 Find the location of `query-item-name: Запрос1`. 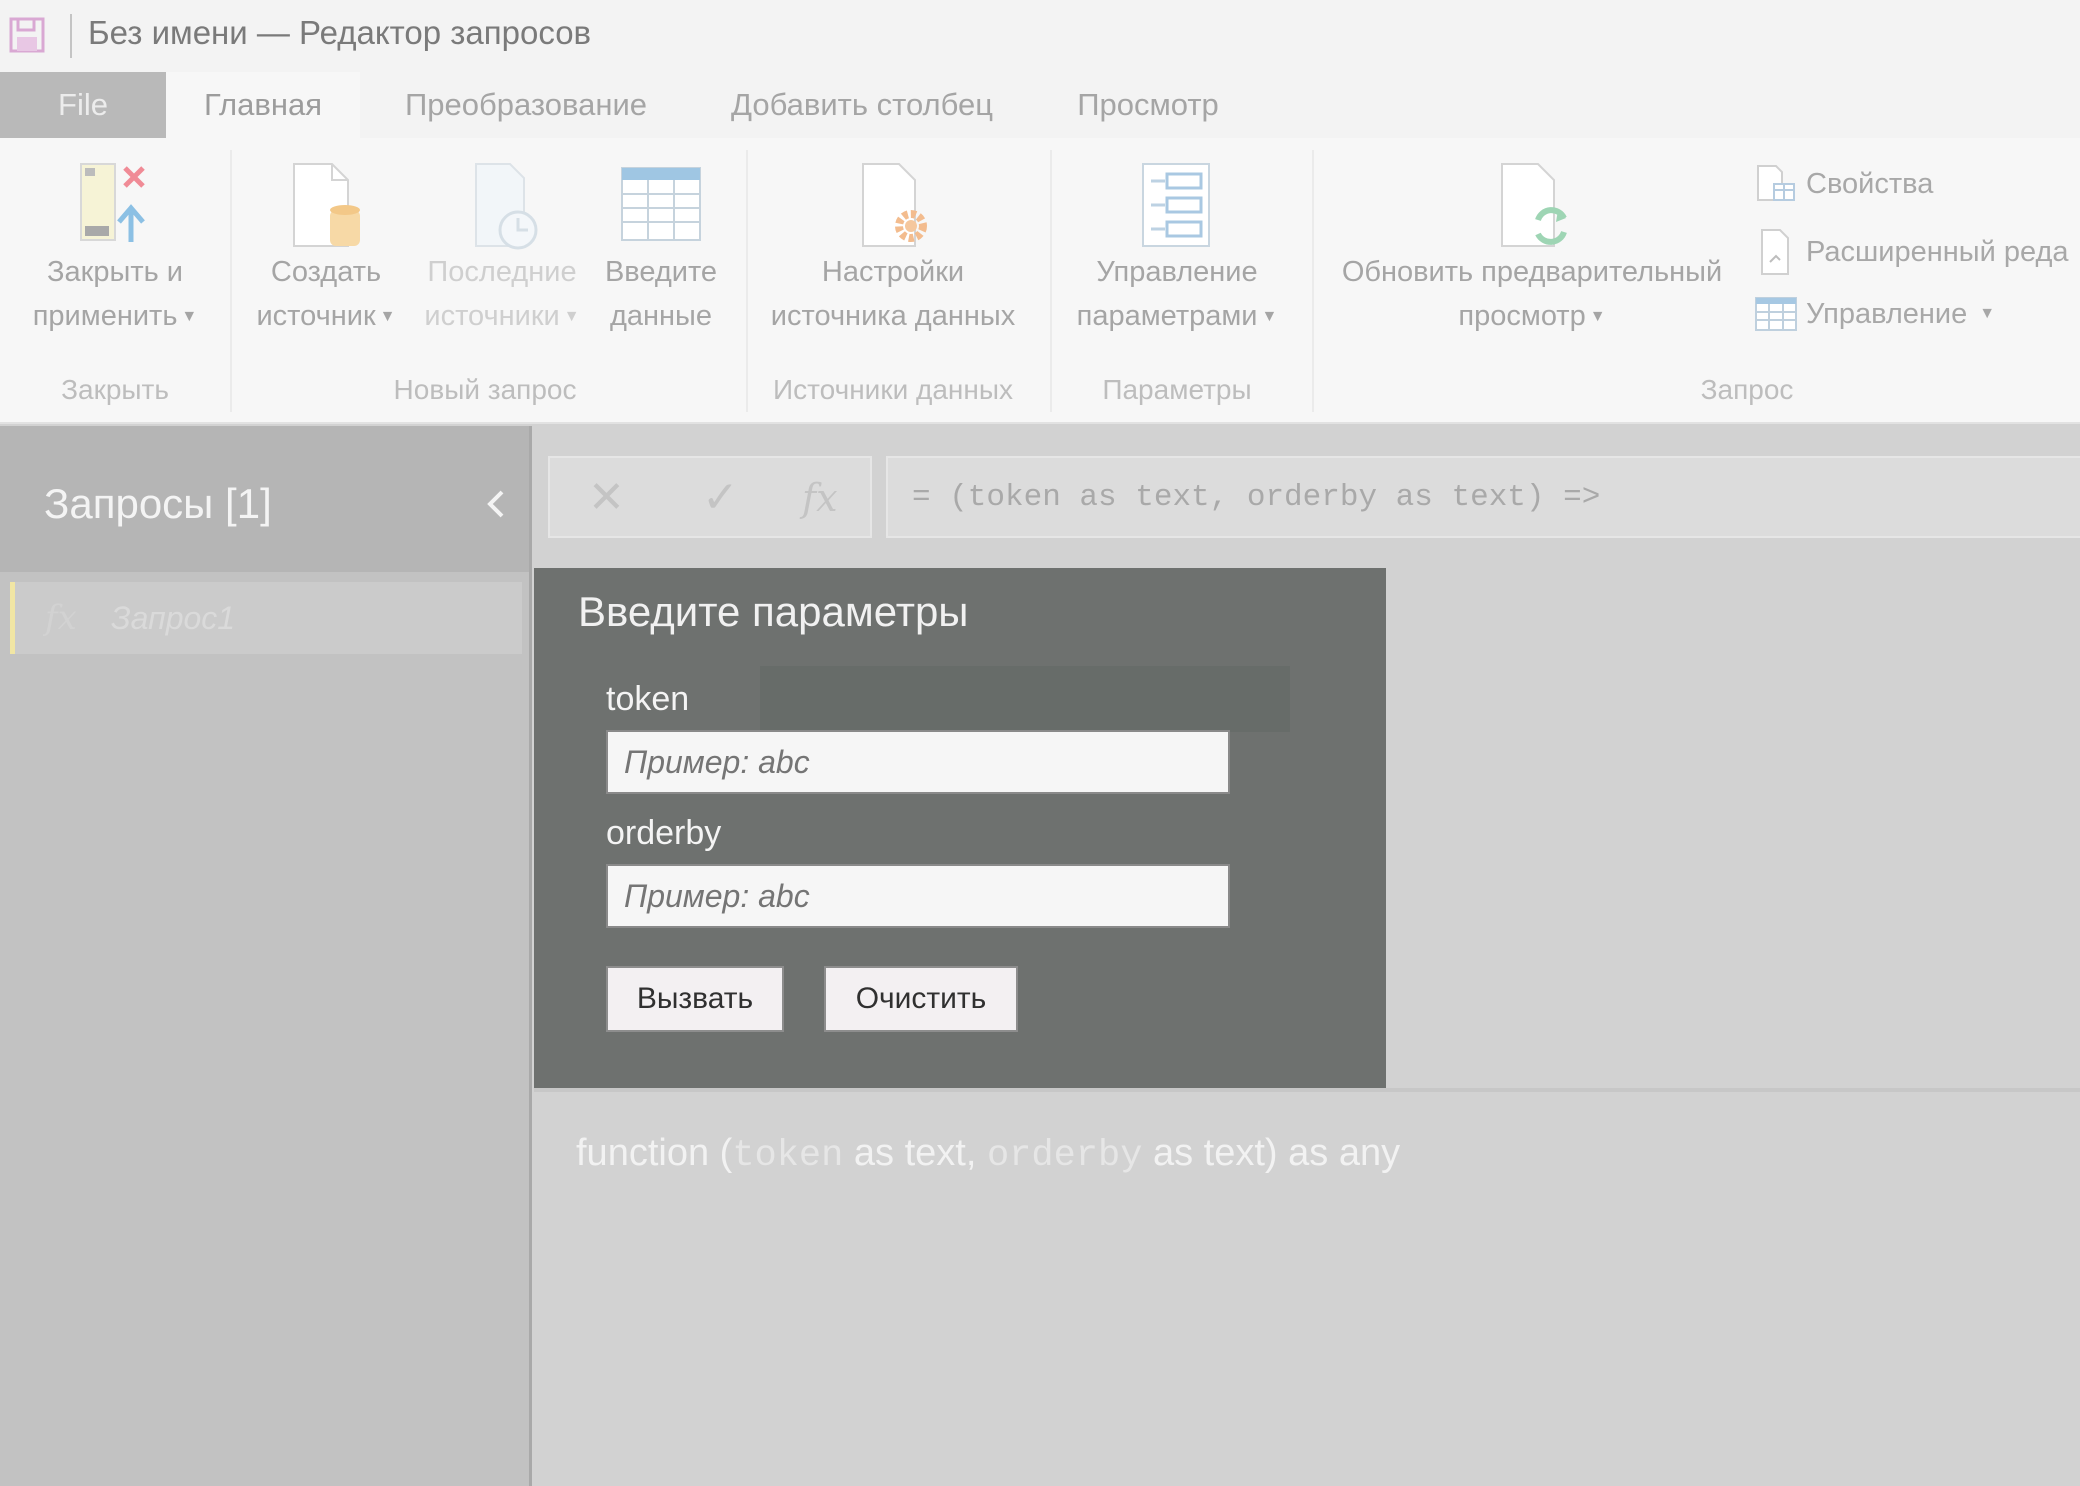

query-item-name: Запрос1 is located at coordinates (173, 618).